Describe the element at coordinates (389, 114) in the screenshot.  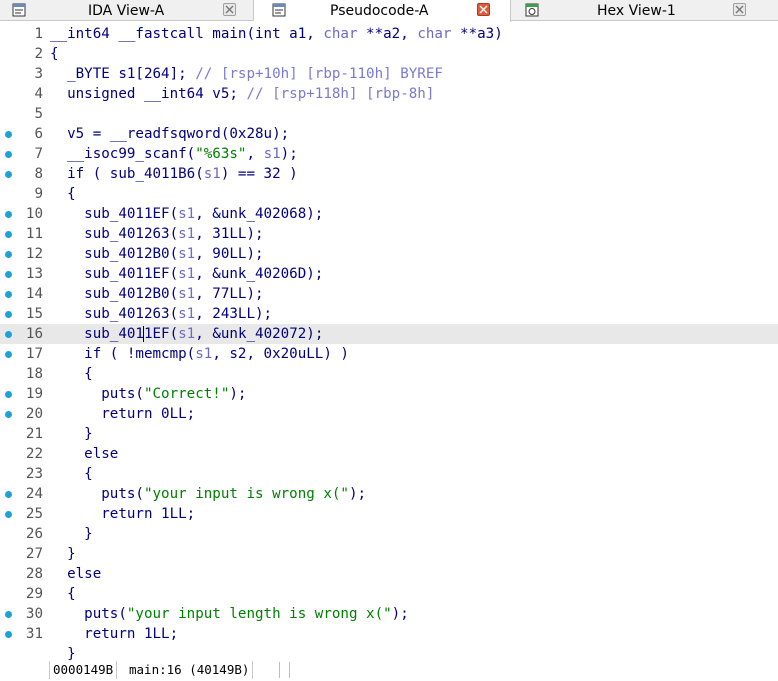
I see `code-line: 5` at that location.